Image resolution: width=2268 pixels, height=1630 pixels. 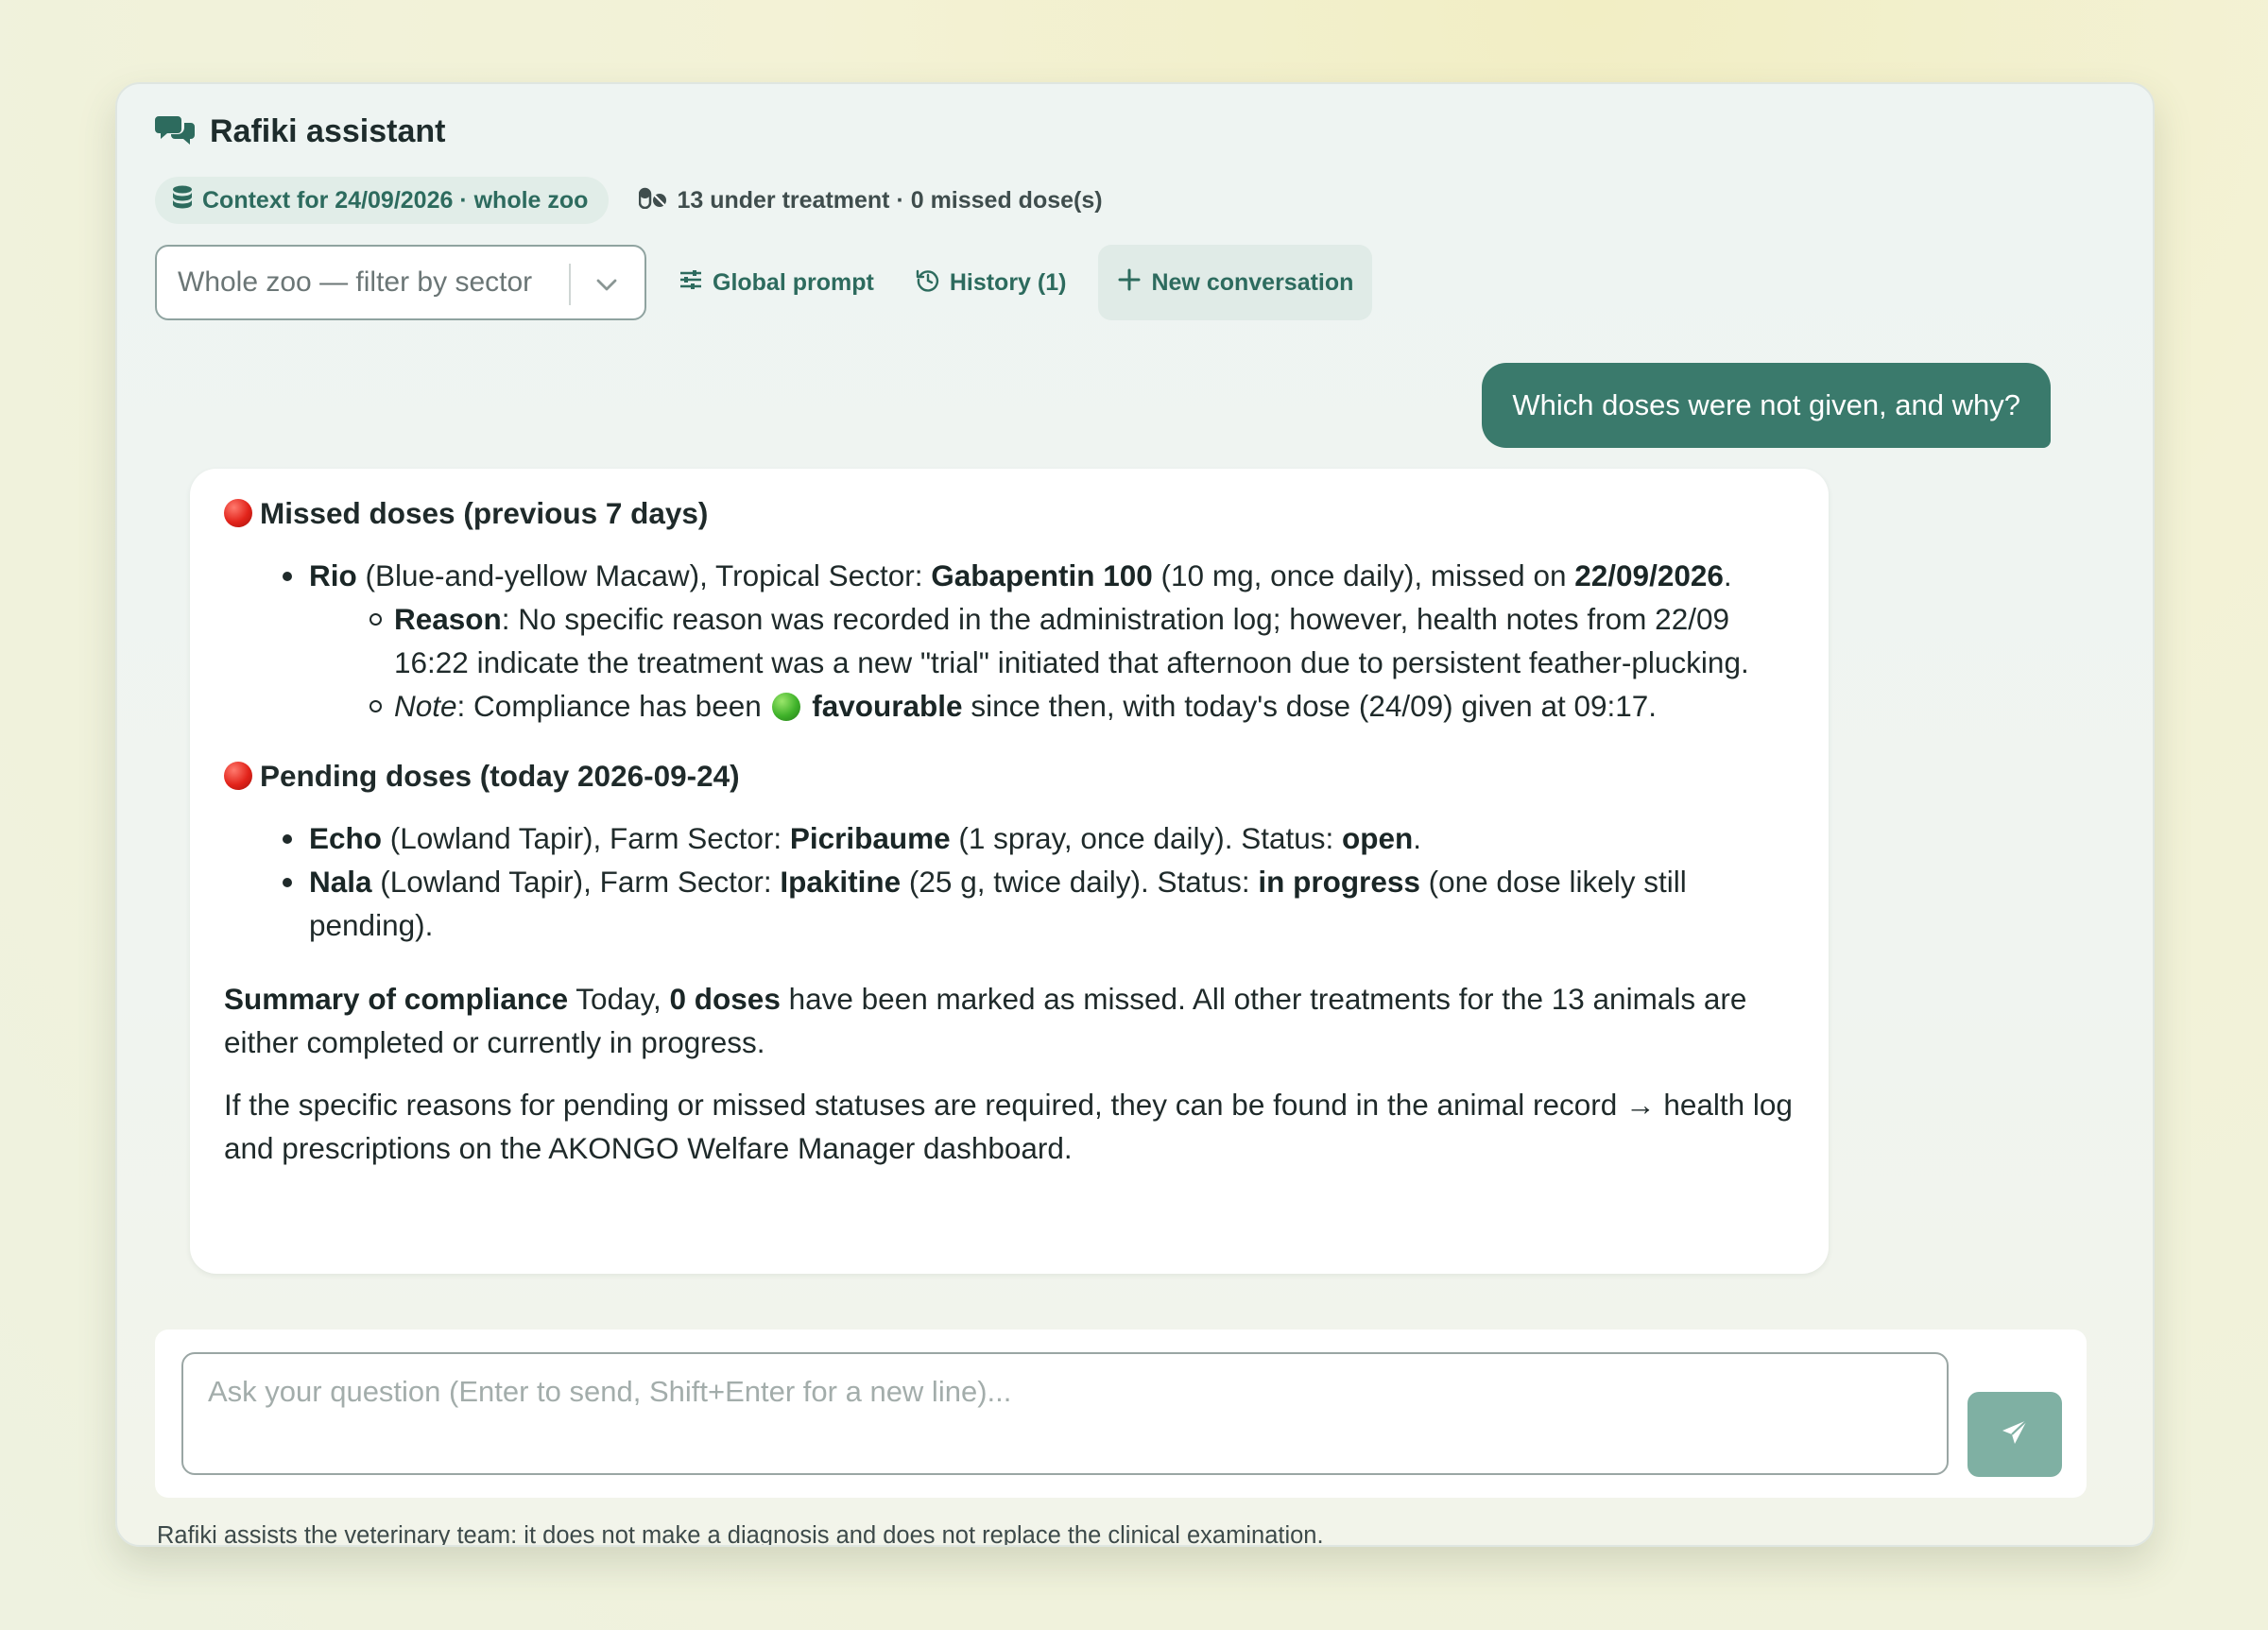 What do you see at coordinates (1129, 283) in the screenshot?
I see `plus-icon` at bounding box center [1129, 283].